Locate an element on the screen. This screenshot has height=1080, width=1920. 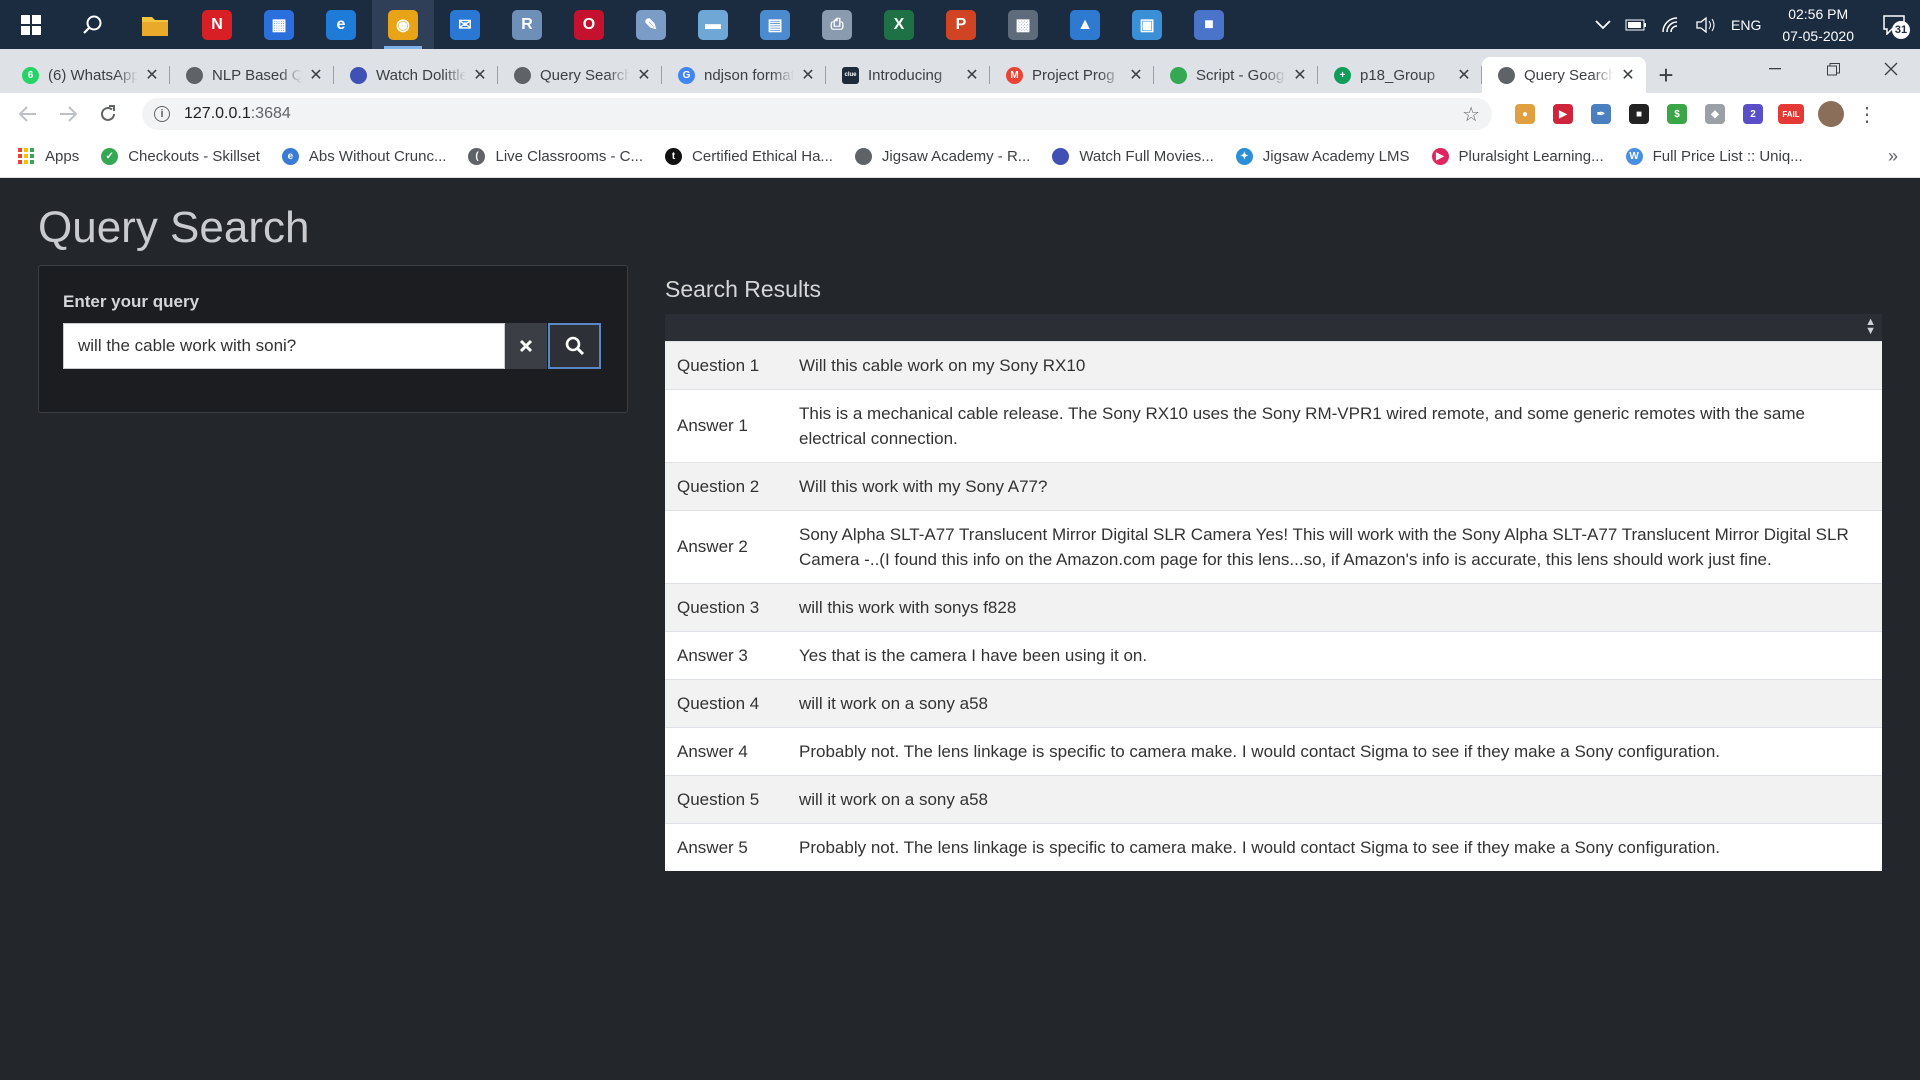
search-button is located at coordinates (574, 346).